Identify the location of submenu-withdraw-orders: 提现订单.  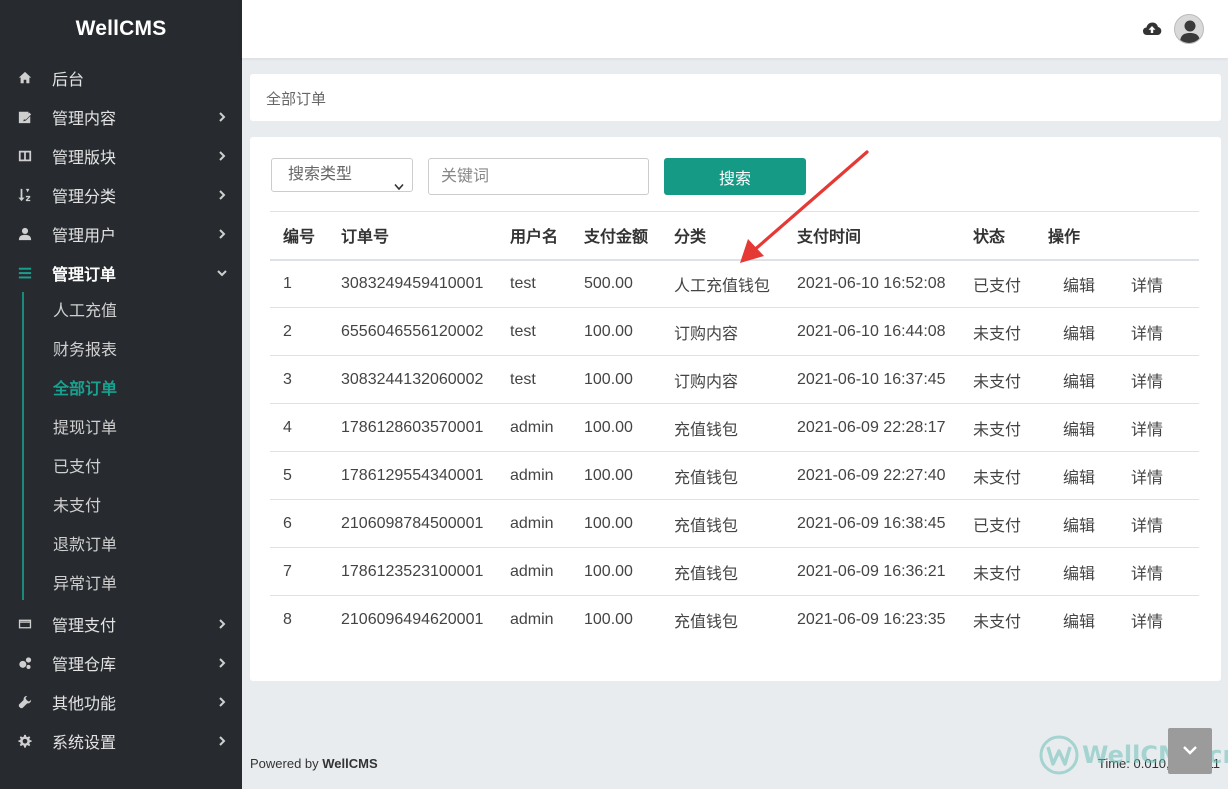
(121, 428).